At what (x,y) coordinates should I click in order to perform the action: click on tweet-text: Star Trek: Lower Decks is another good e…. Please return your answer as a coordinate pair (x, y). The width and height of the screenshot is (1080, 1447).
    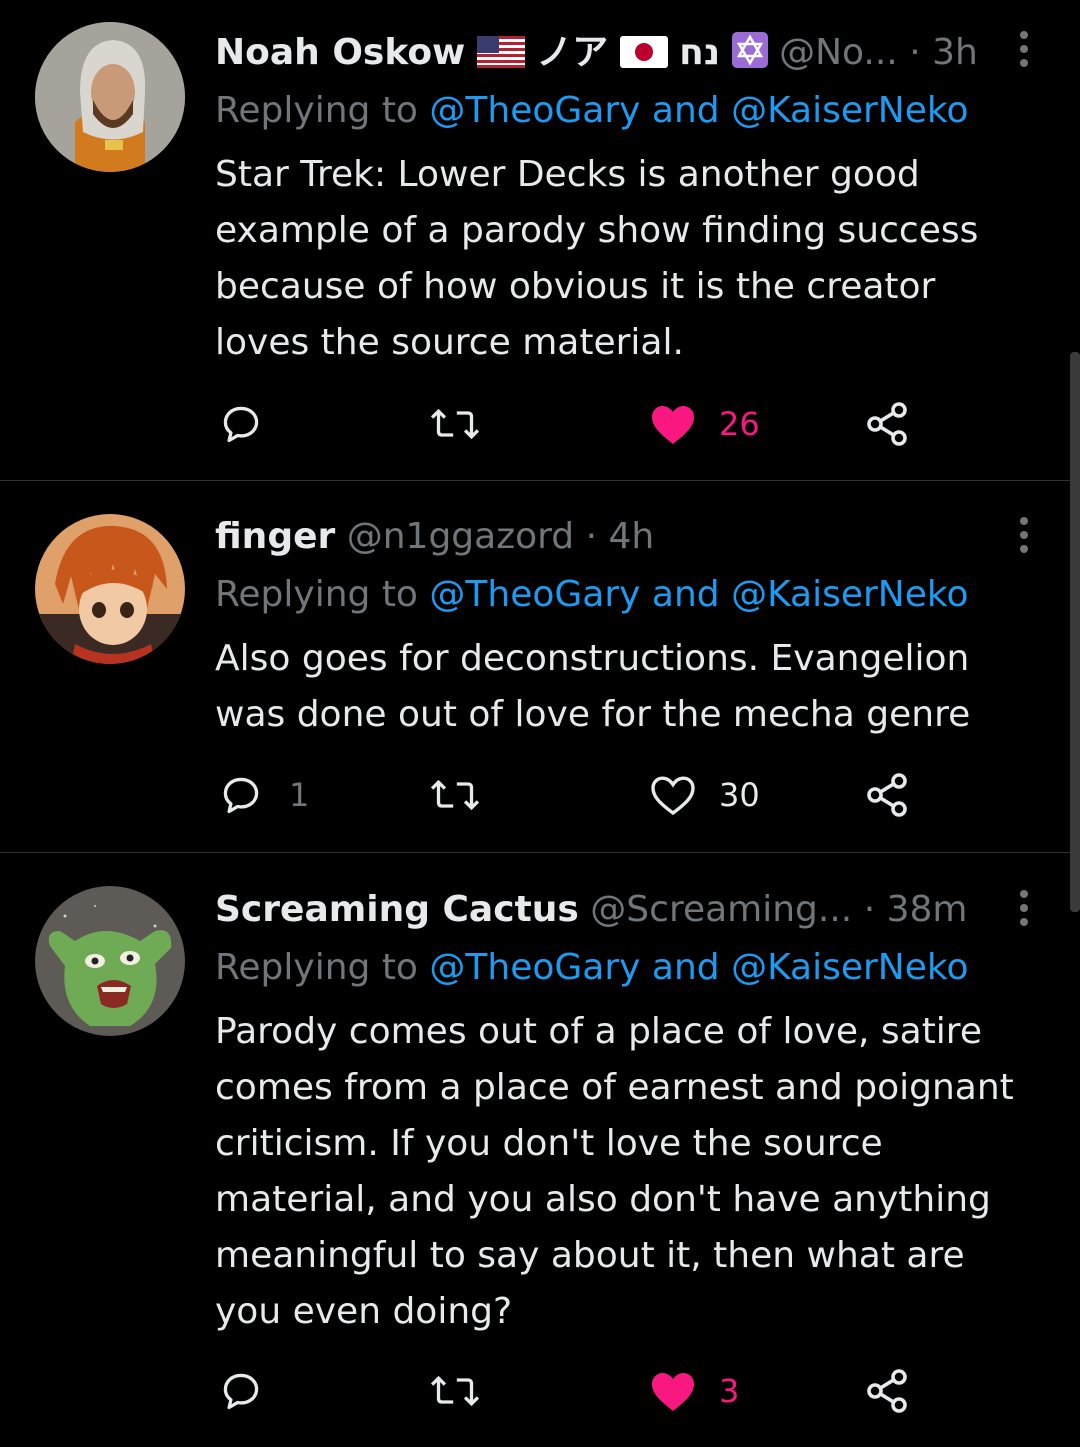
    Looking at the image, I should click on (597, 258).